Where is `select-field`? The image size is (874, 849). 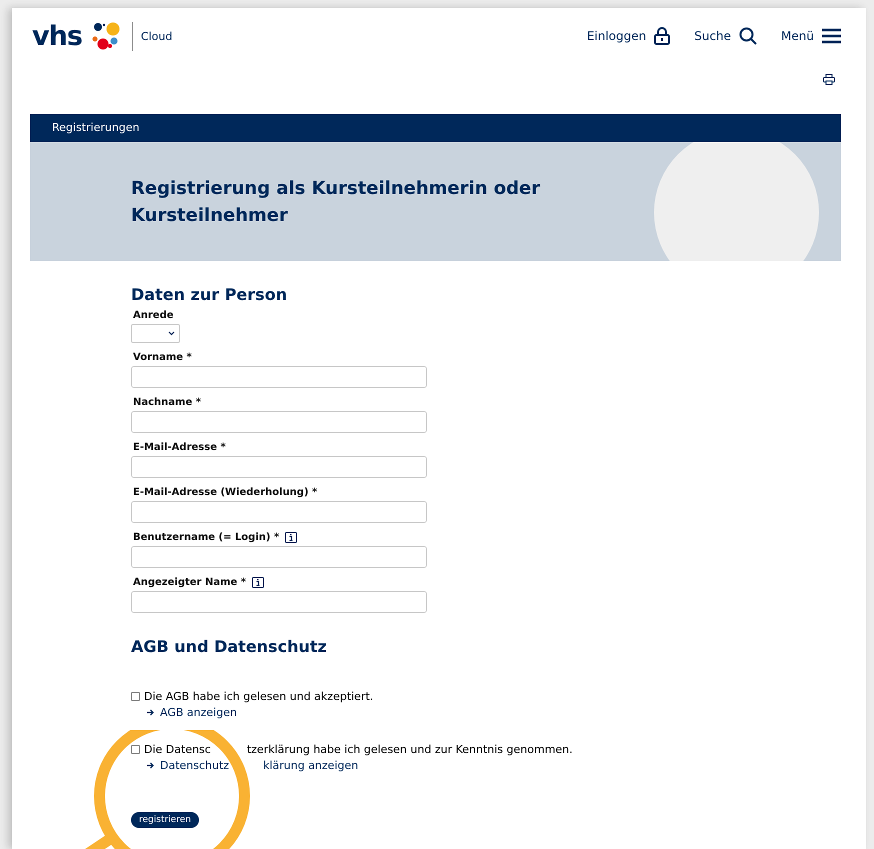
select-field is located at coordinates (155, 333).